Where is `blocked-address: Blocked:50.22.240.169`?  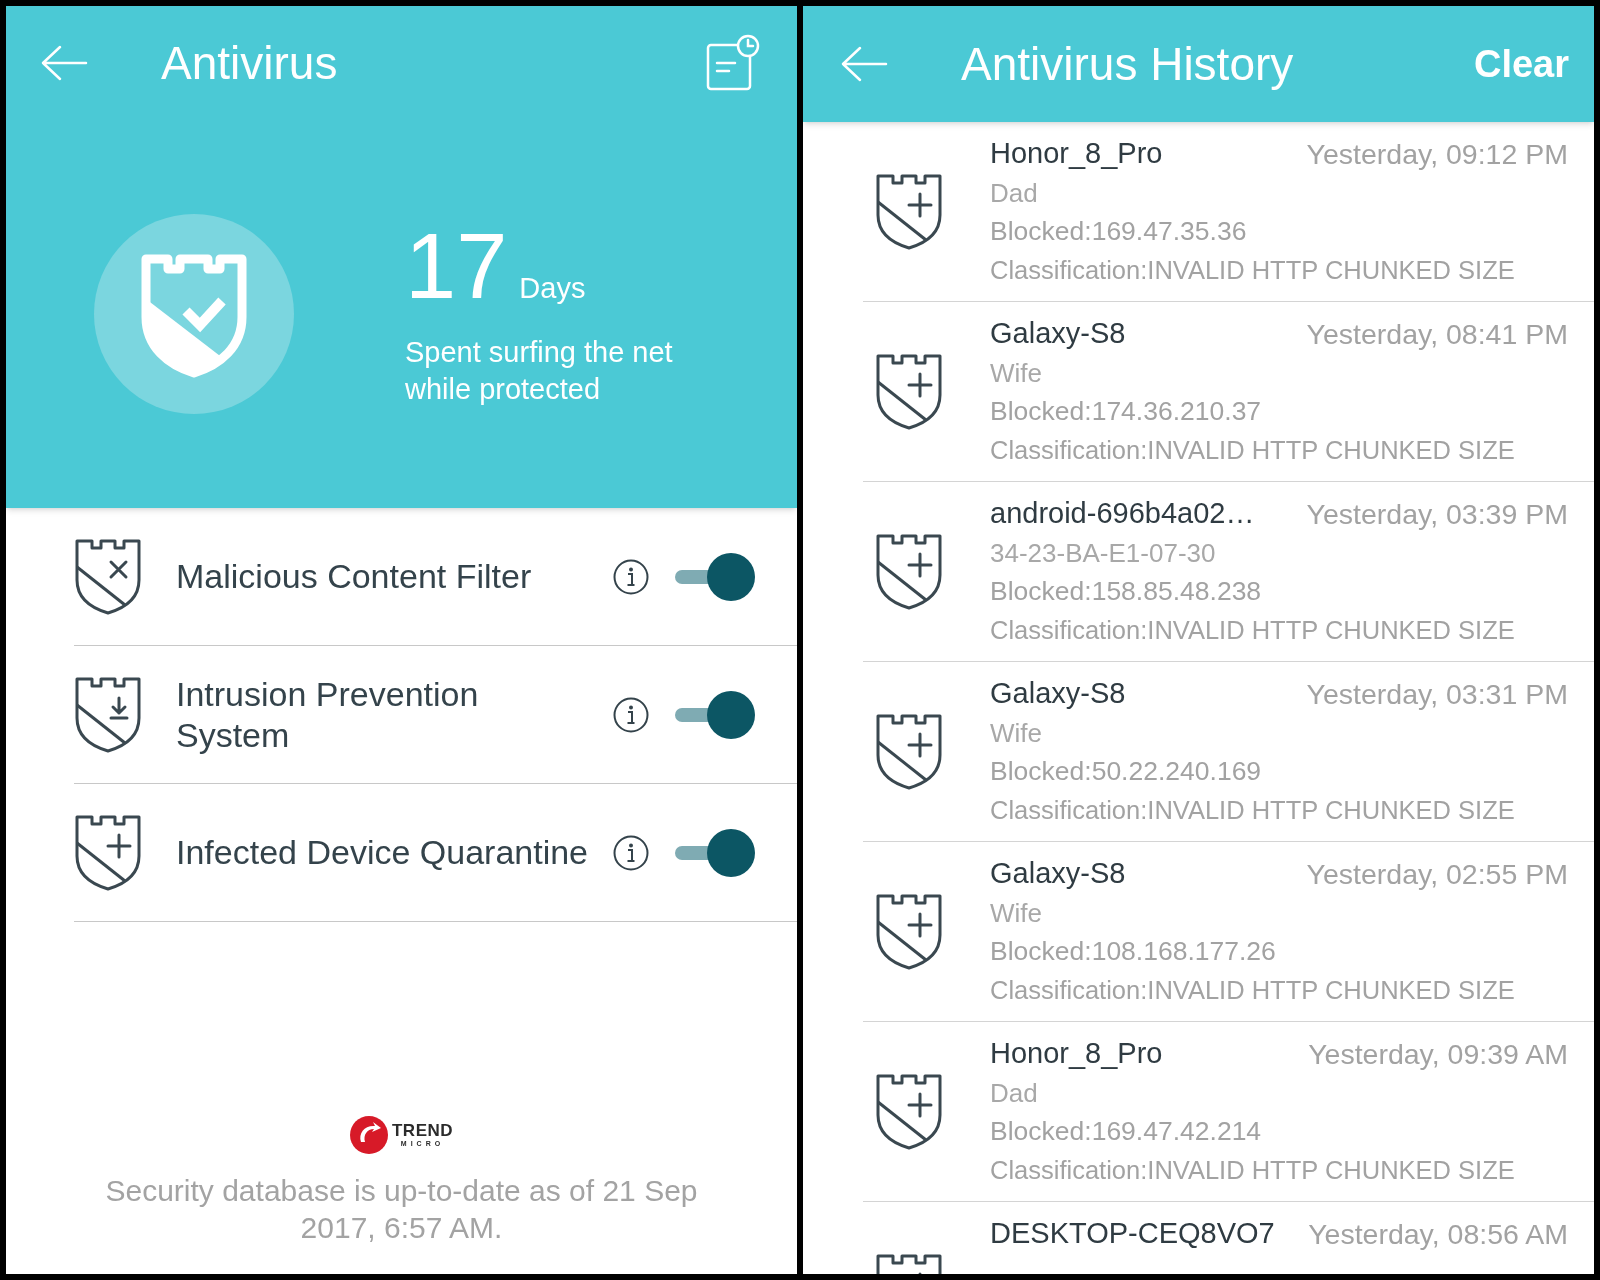 blocked-address: Blocked:50.22.240.169 is located at coordinates (1126, 772).